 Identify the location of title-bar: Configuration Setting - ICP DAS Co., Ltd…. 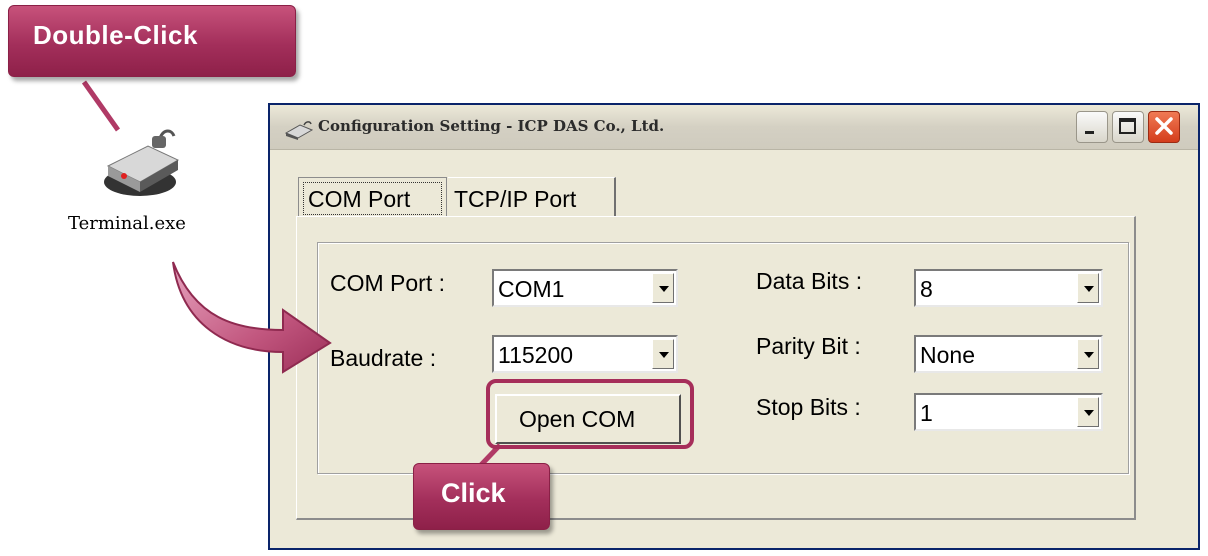
(734, 127).